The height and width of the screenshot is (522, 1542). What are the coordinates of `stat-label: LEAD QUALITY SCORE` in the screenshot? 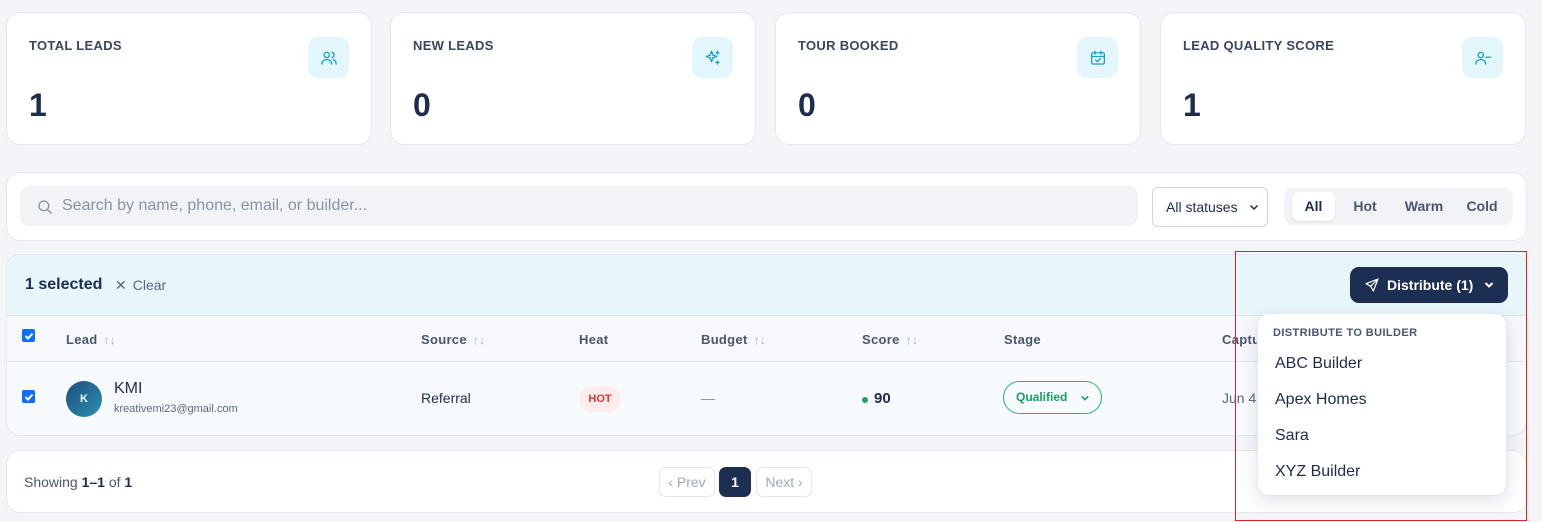 It's located at (1259, 45).